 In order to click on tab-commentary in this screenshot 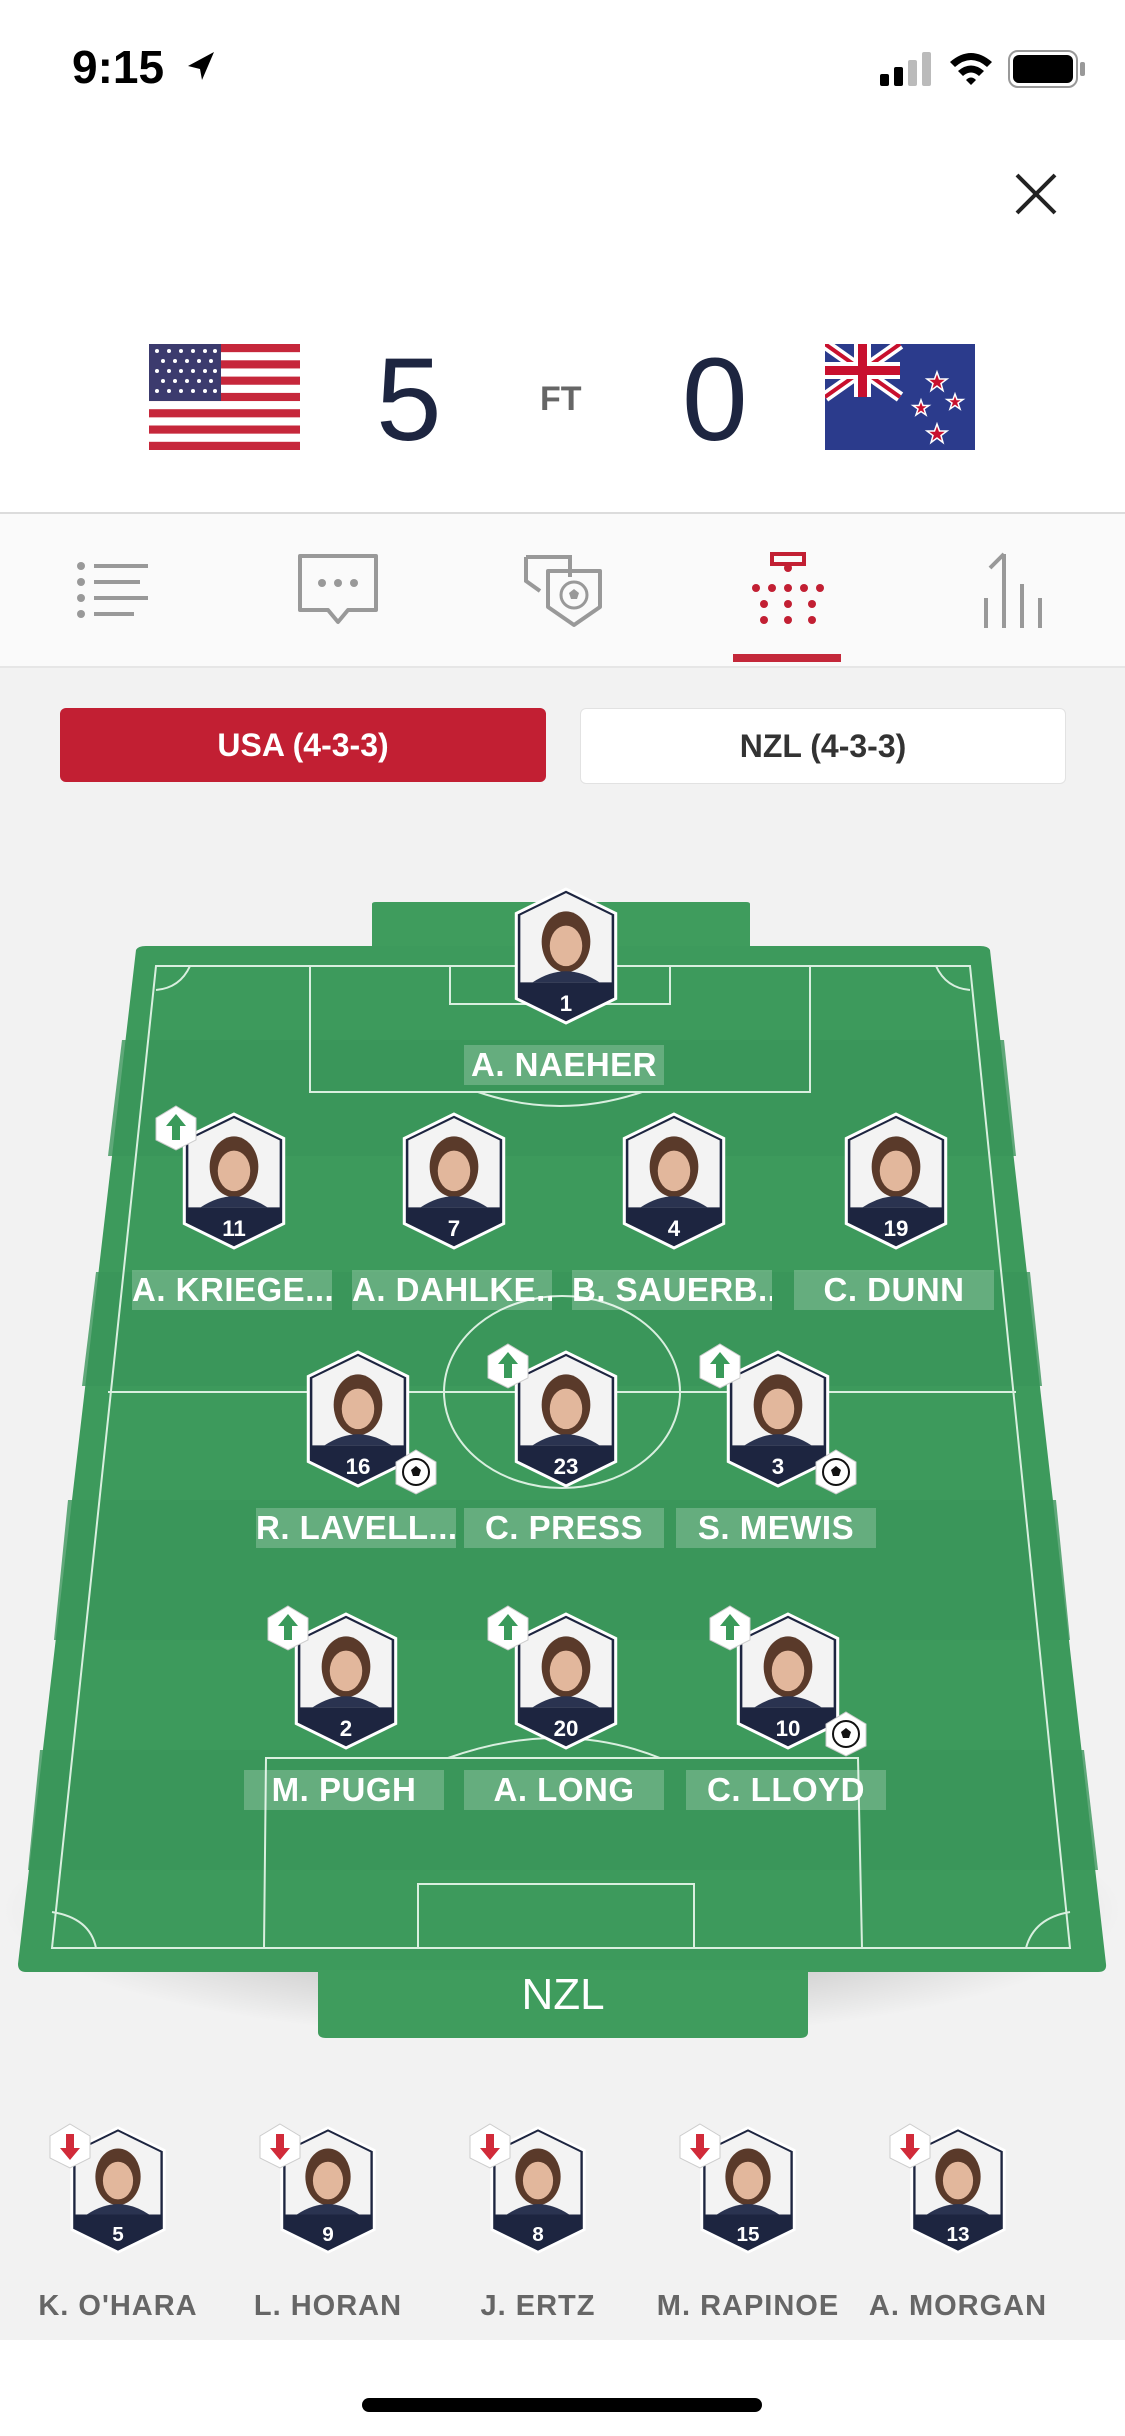, I will do `click(337, 590)`.